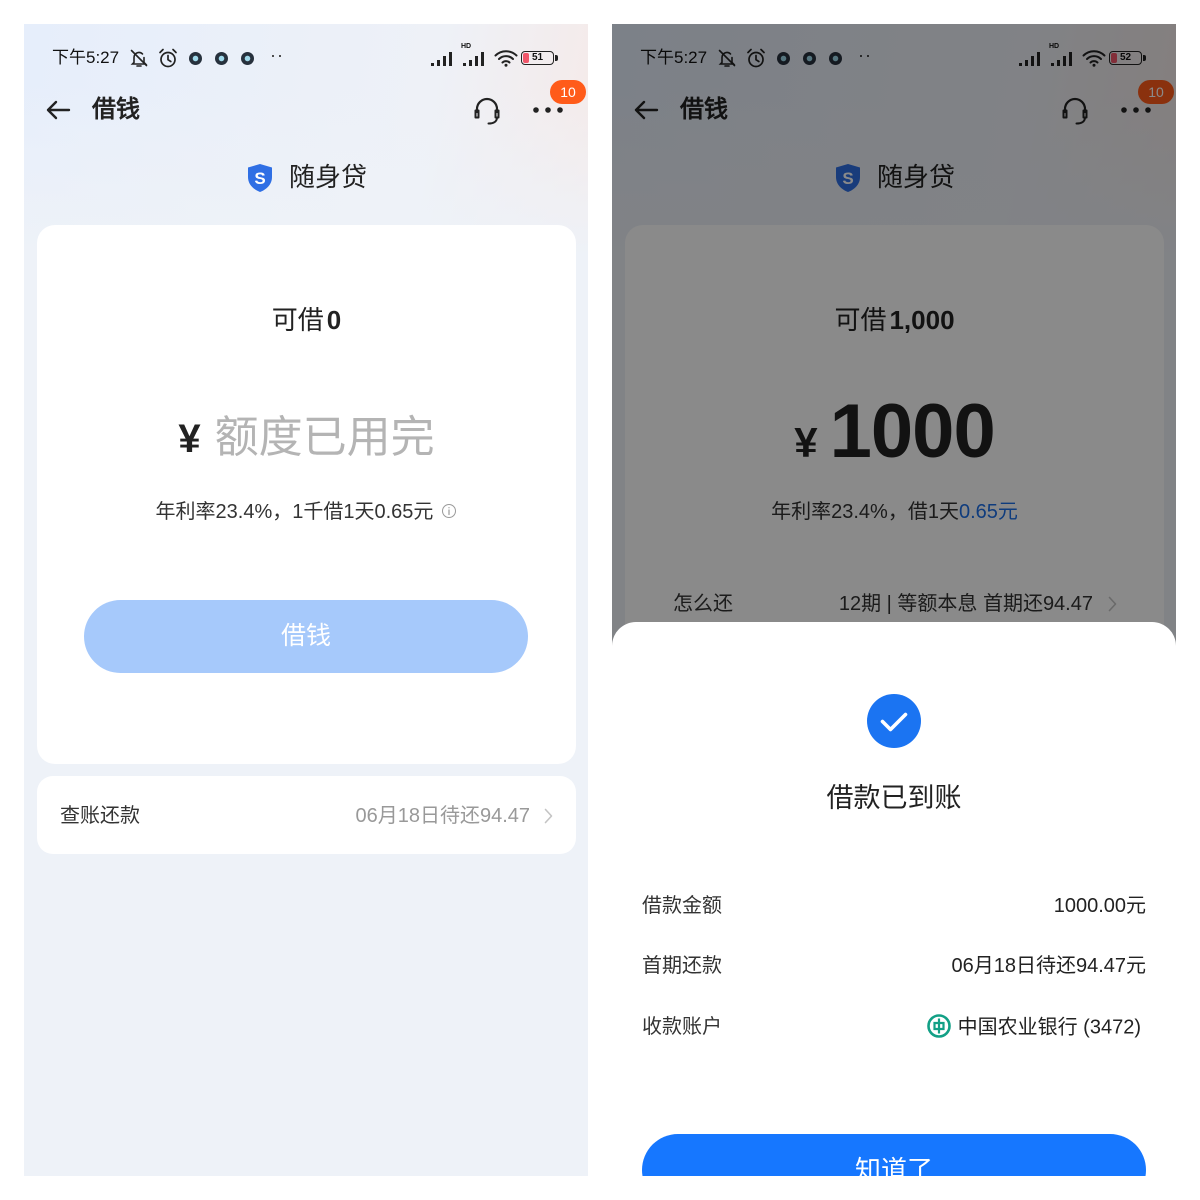  I want to click on mute-icon, so click(139, 58).